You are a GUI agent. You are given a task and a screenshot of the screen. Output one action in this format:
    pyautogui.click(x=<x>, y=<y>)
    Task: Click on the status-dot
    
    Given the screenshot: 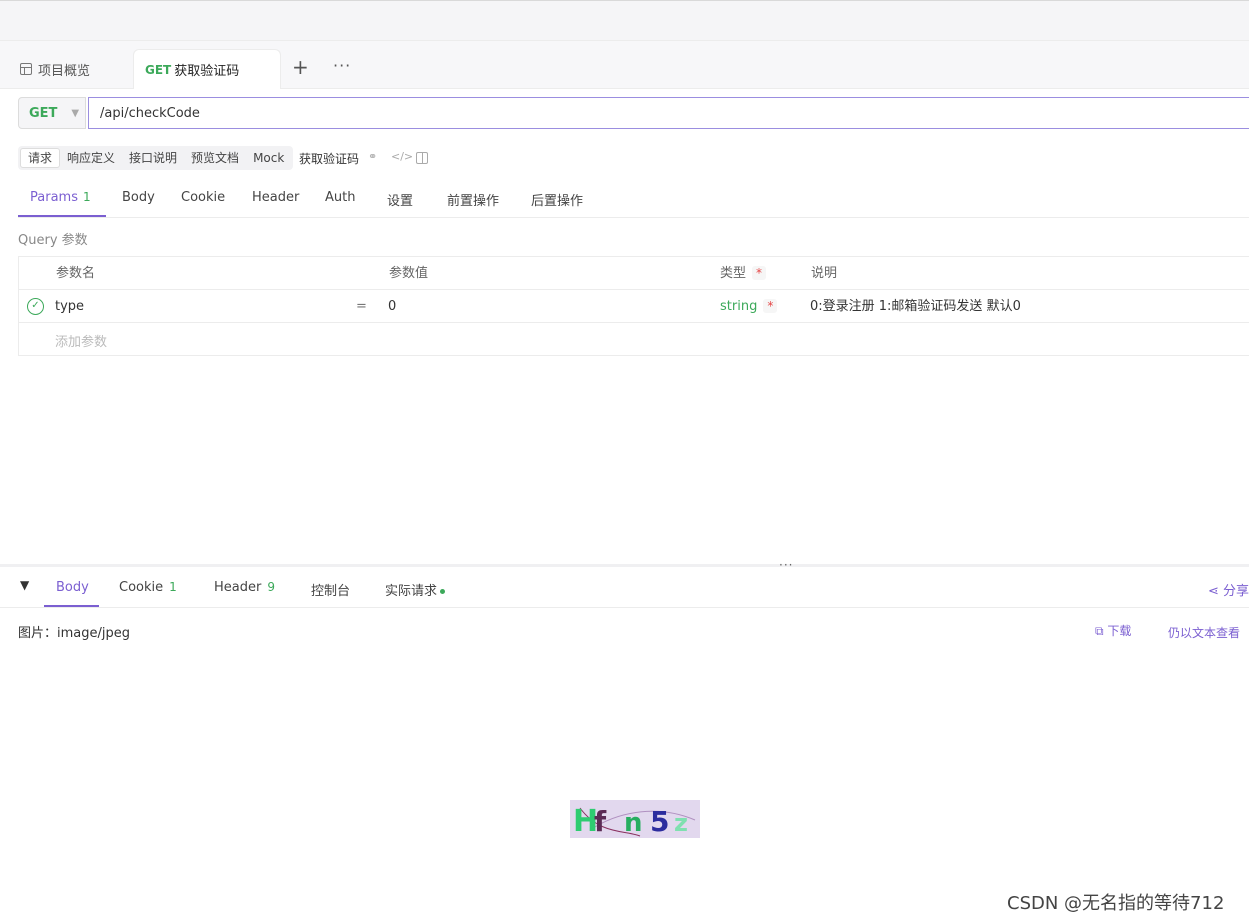 What is the action you would take?
    pyautogui.click(x=443, y=591)
    